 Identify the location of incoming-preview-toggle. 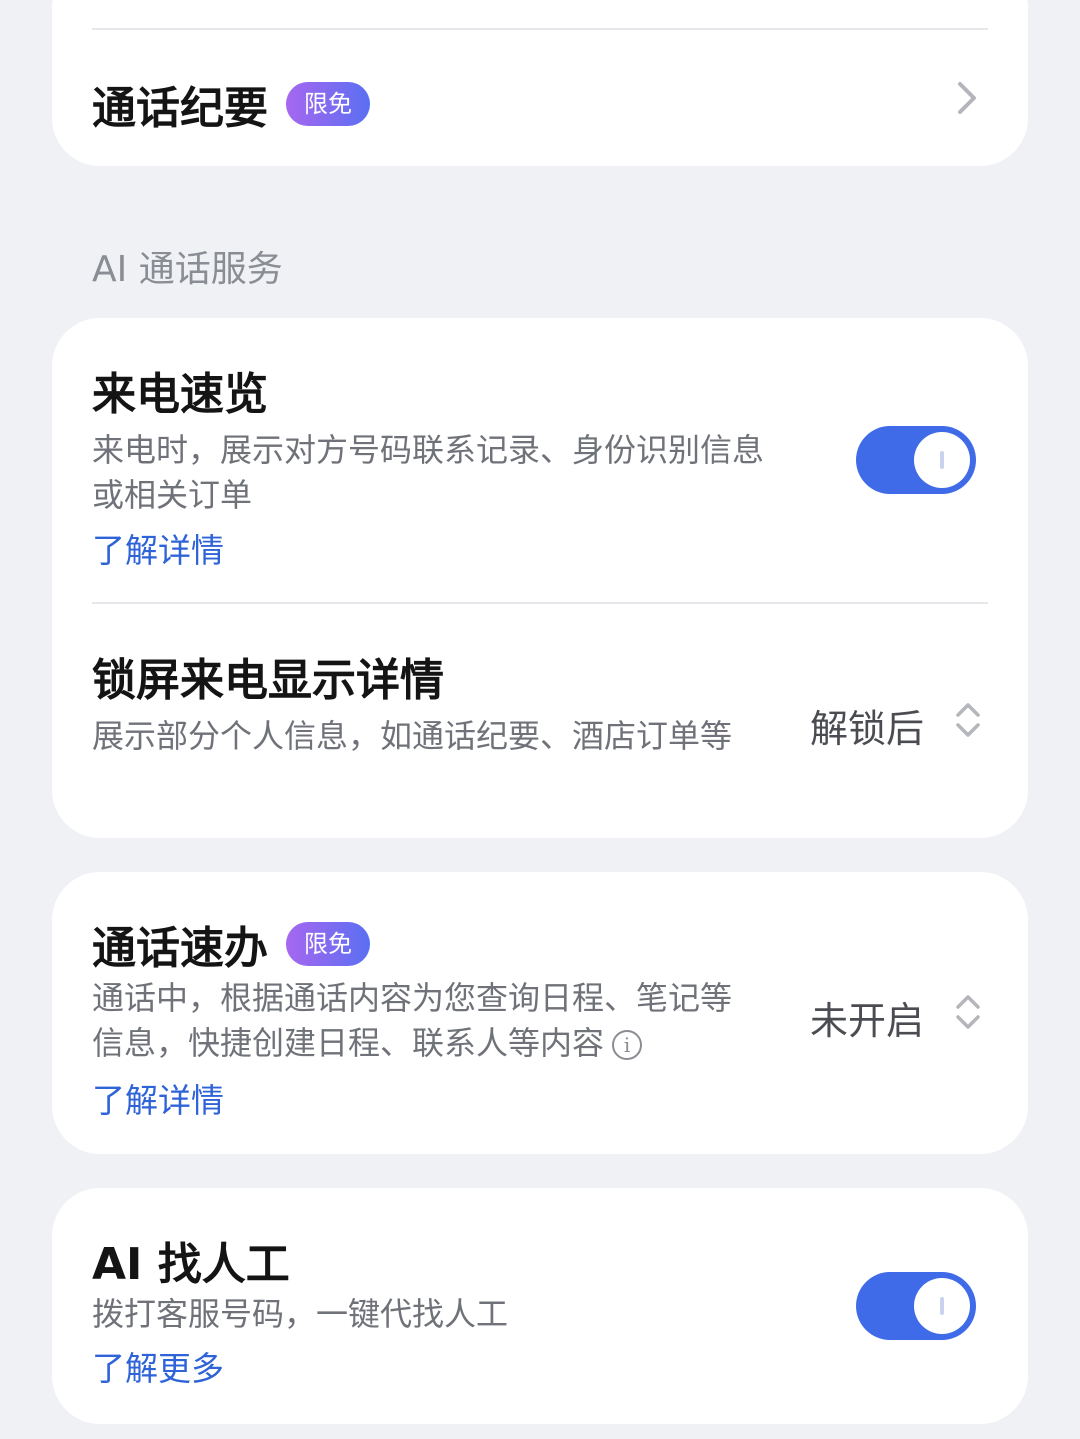
(916, 460).